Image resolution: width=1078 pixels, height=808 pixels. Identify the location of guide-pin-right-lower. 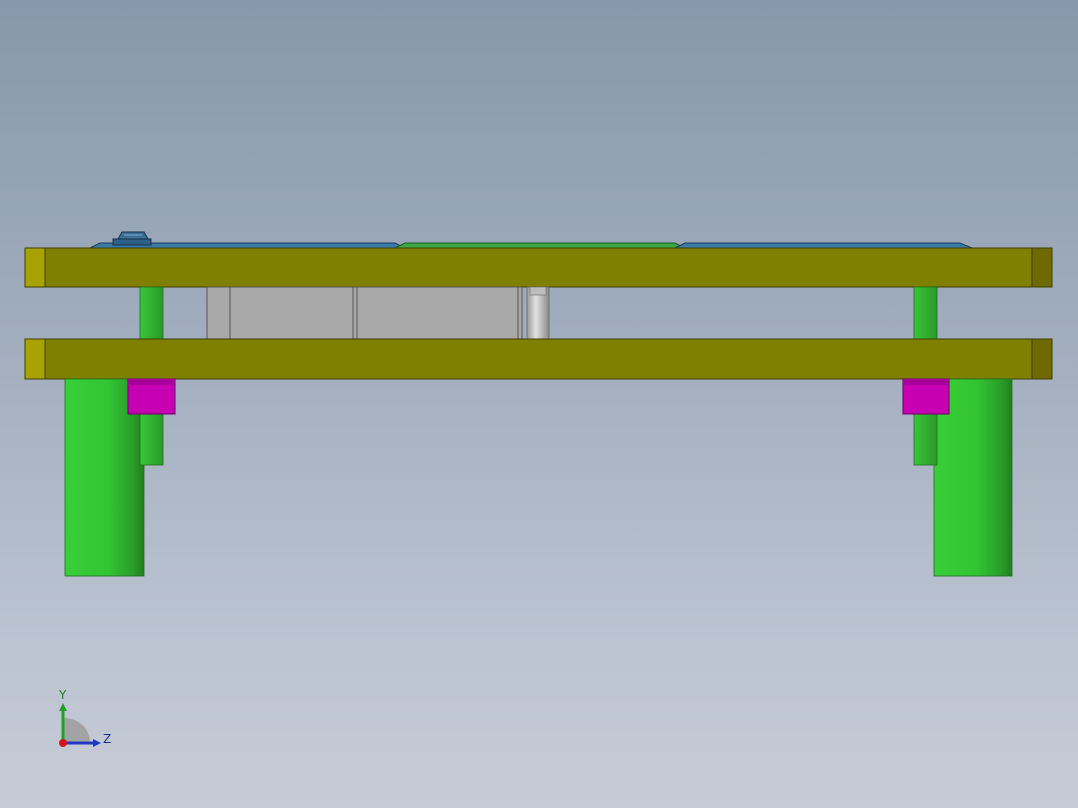
(925, 439).